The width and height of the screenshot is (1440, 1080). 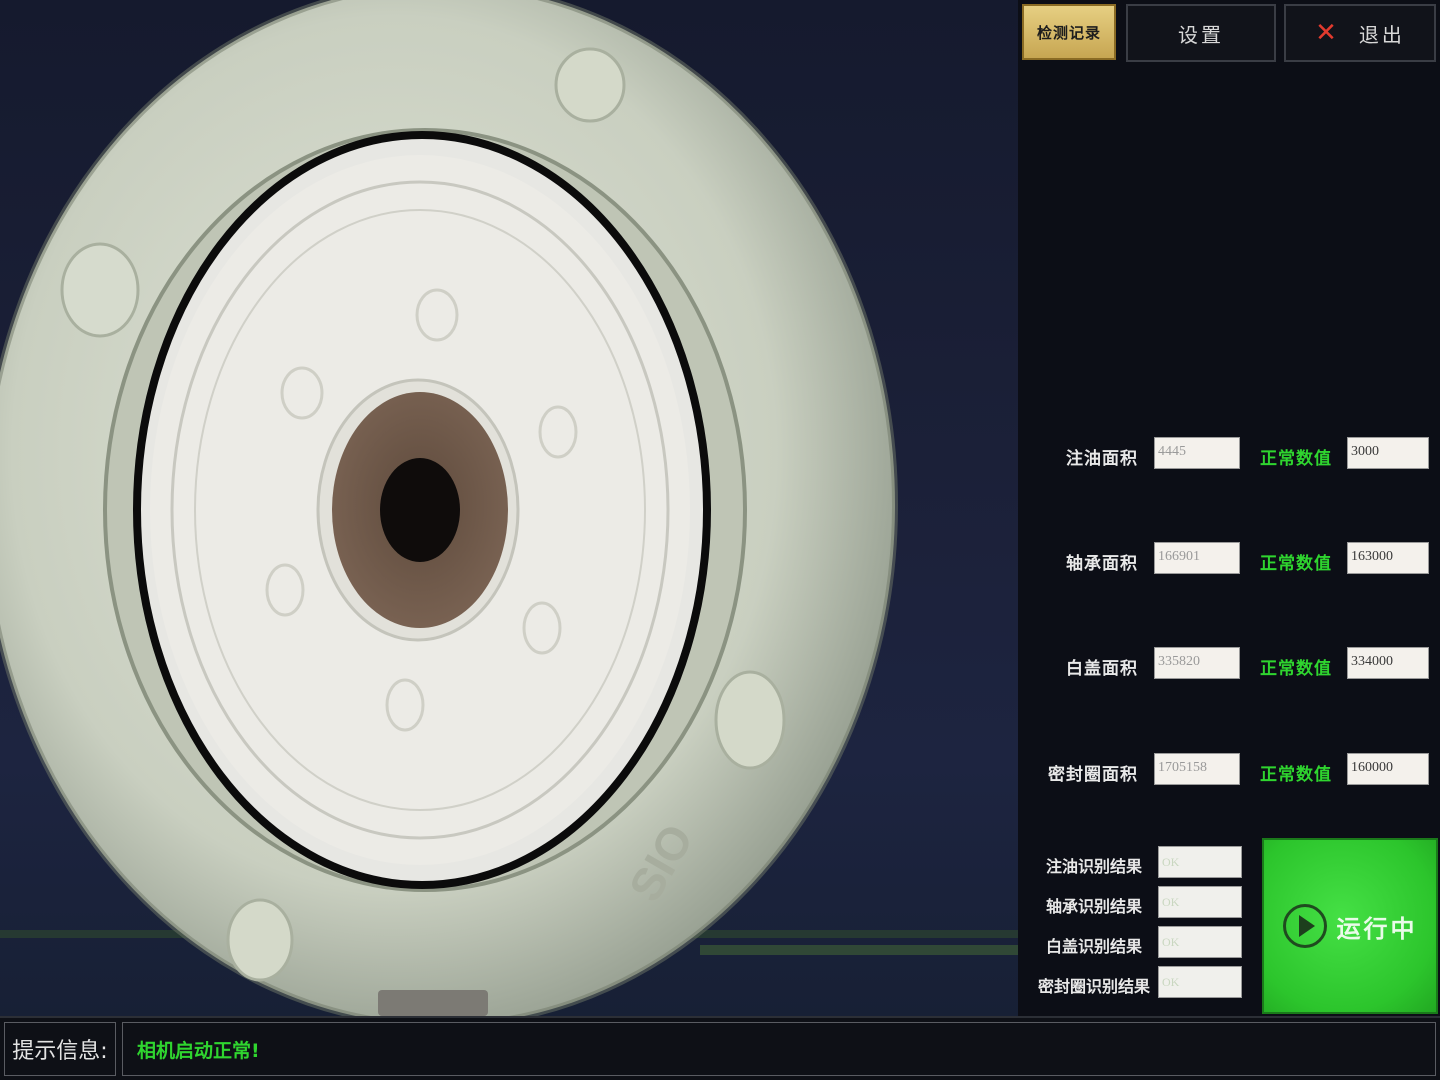 What do you see at coordinates (1102, 564) in the screenshot?
I see `measure-label-bearing: 轴承面积` at bounding box center [1102, 564].